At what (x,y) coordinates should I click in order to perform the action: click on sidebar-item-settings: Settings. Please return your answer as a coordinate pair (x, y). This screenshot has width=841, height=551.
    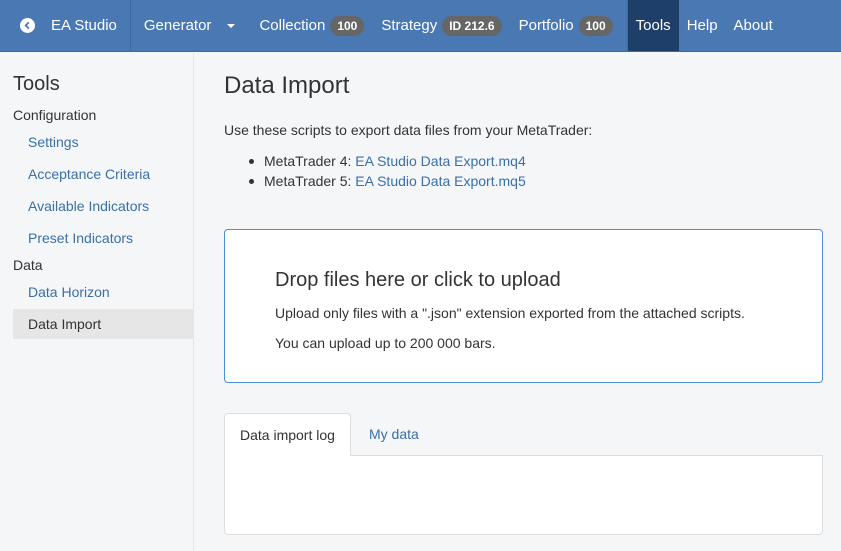
    Looking at the image, I should click on (103, 142).